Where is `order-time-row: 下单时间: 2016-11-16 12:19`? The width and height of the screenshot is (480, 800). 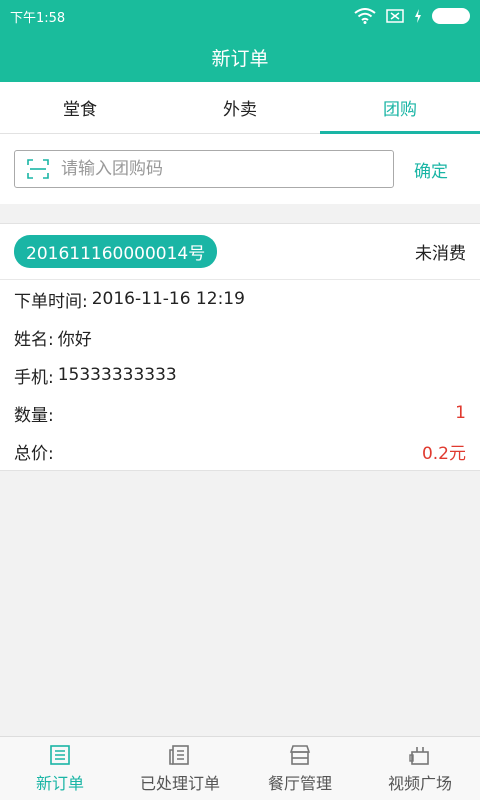 order-time-row: 下单时间: 2016-11-16 12:19 is located at coordinates (240, 299).